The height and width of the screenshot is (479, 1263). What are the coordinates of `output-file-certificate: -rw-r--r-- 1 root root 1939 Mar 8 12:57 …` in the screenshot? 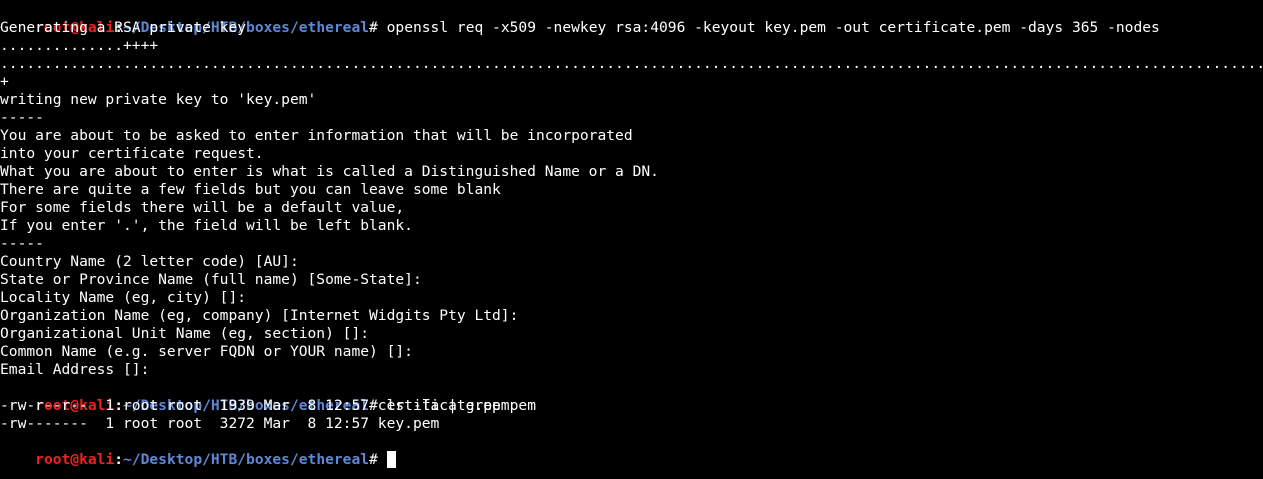 It's located at (255, 405).